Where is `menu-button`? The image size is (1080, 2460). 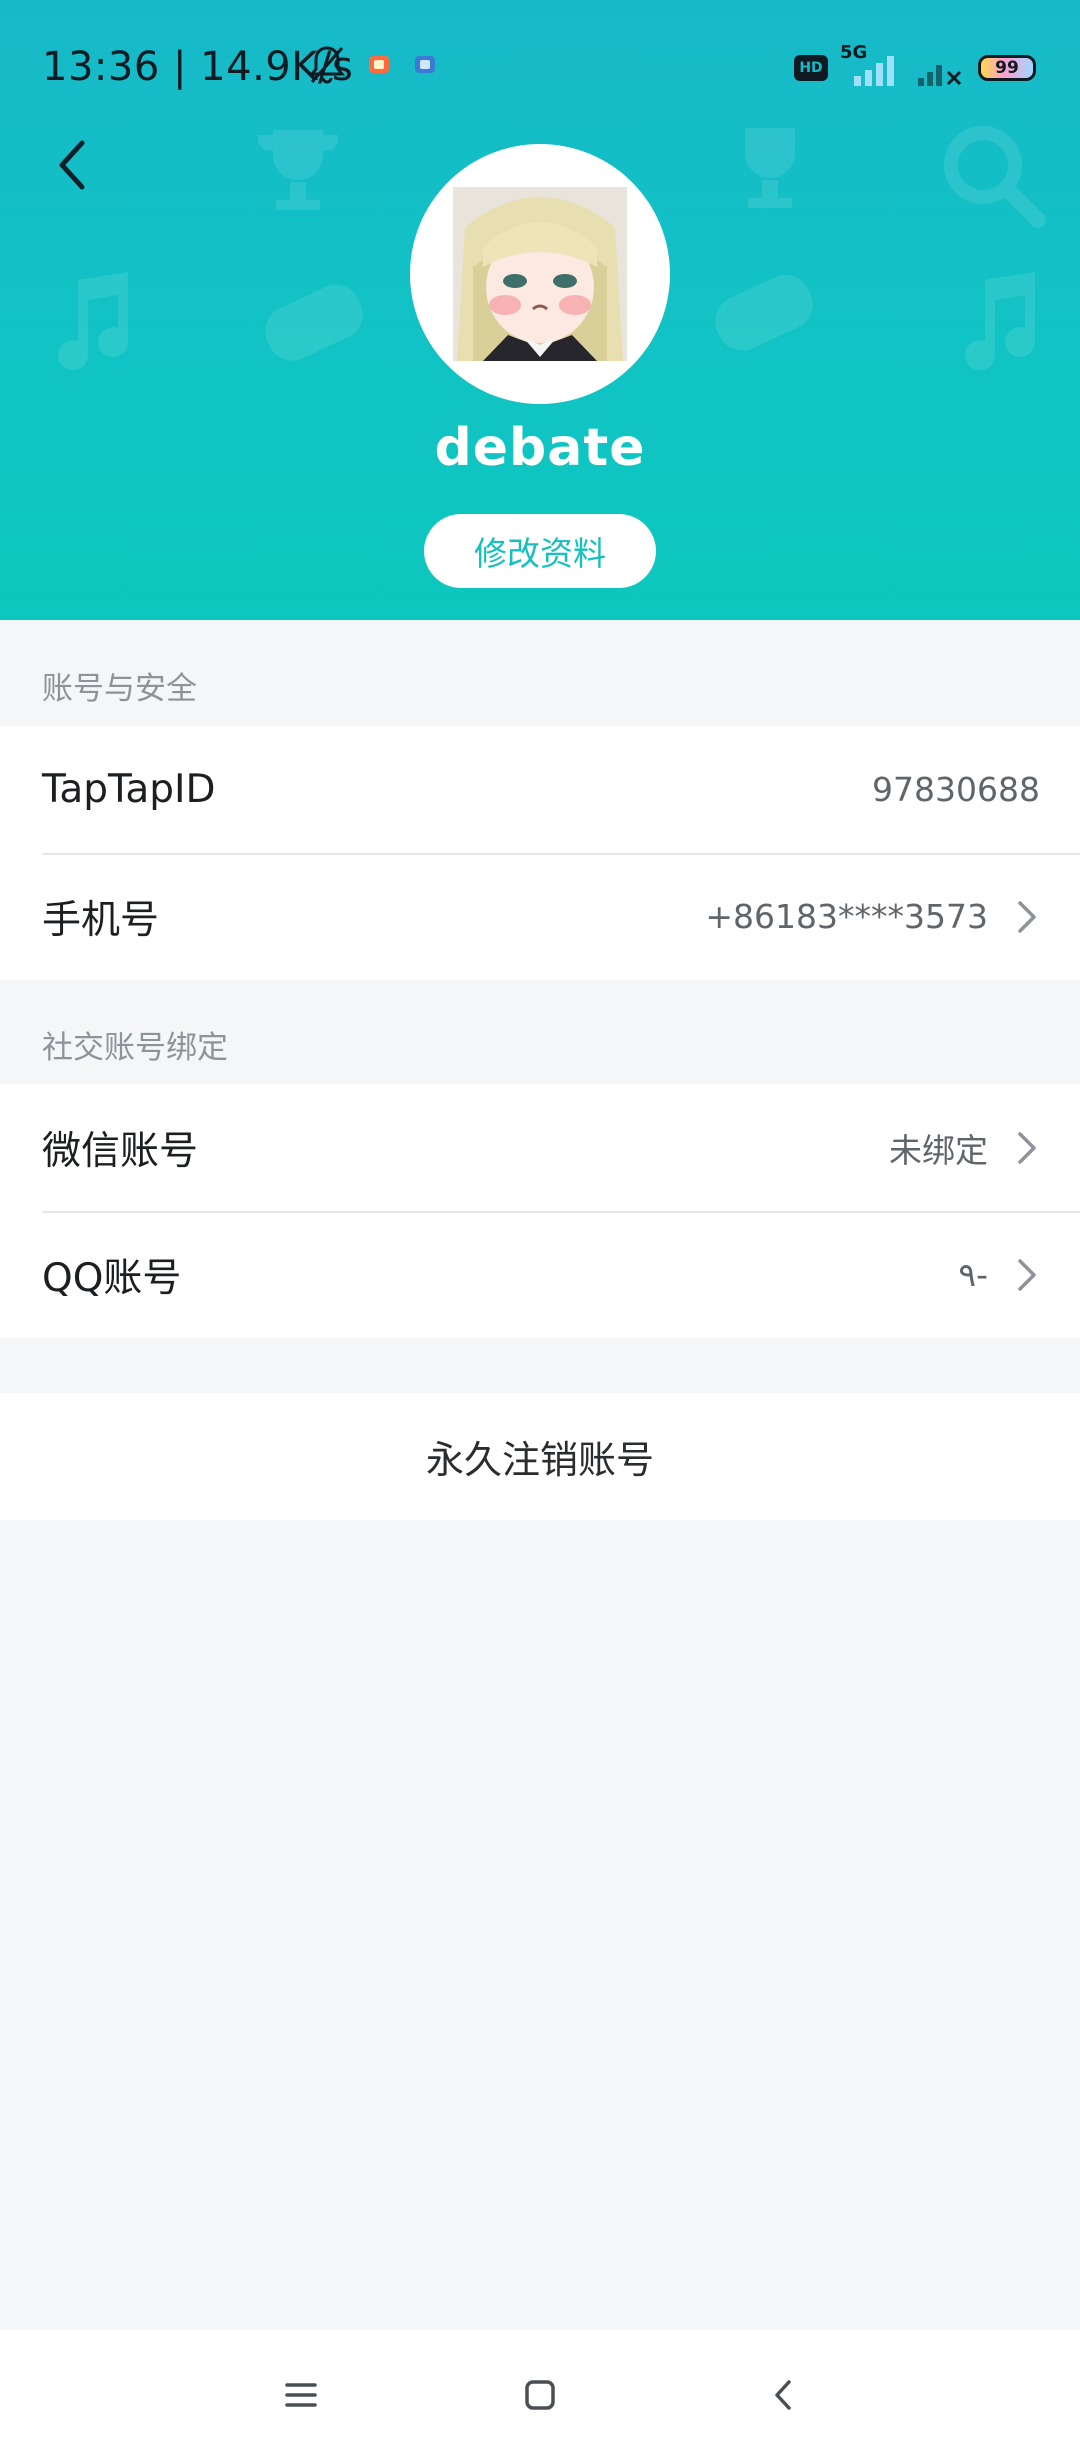
menu-button is located at coordinates (301, 2395).